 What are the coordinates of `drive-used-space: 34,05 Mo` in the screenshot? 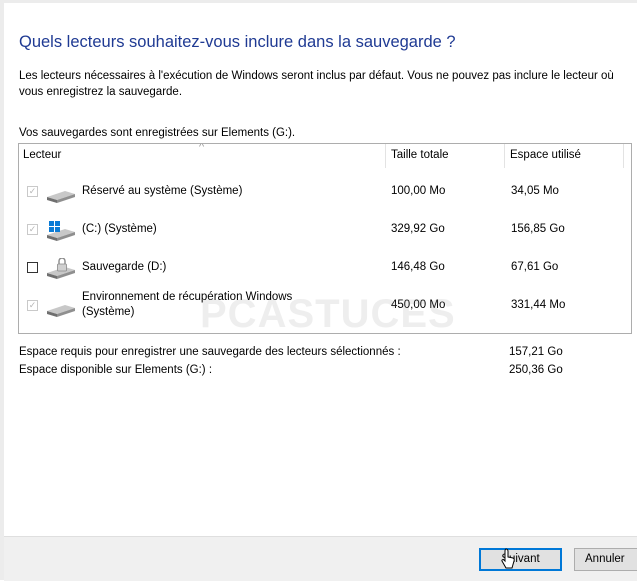 It's located at (535, 191).